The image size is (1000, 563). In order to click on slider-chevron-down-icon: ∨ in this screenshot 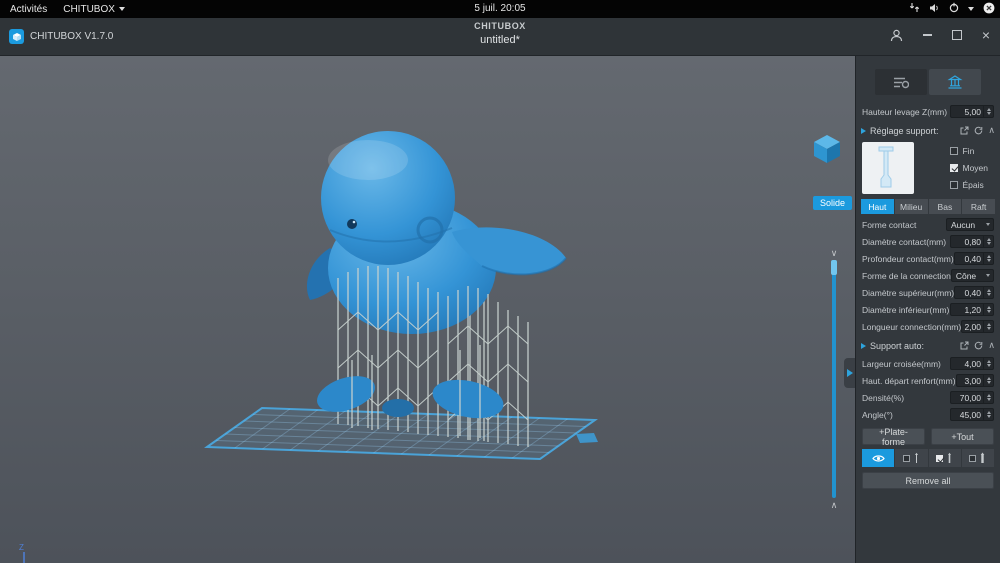, I will do `click(834, 253)`.